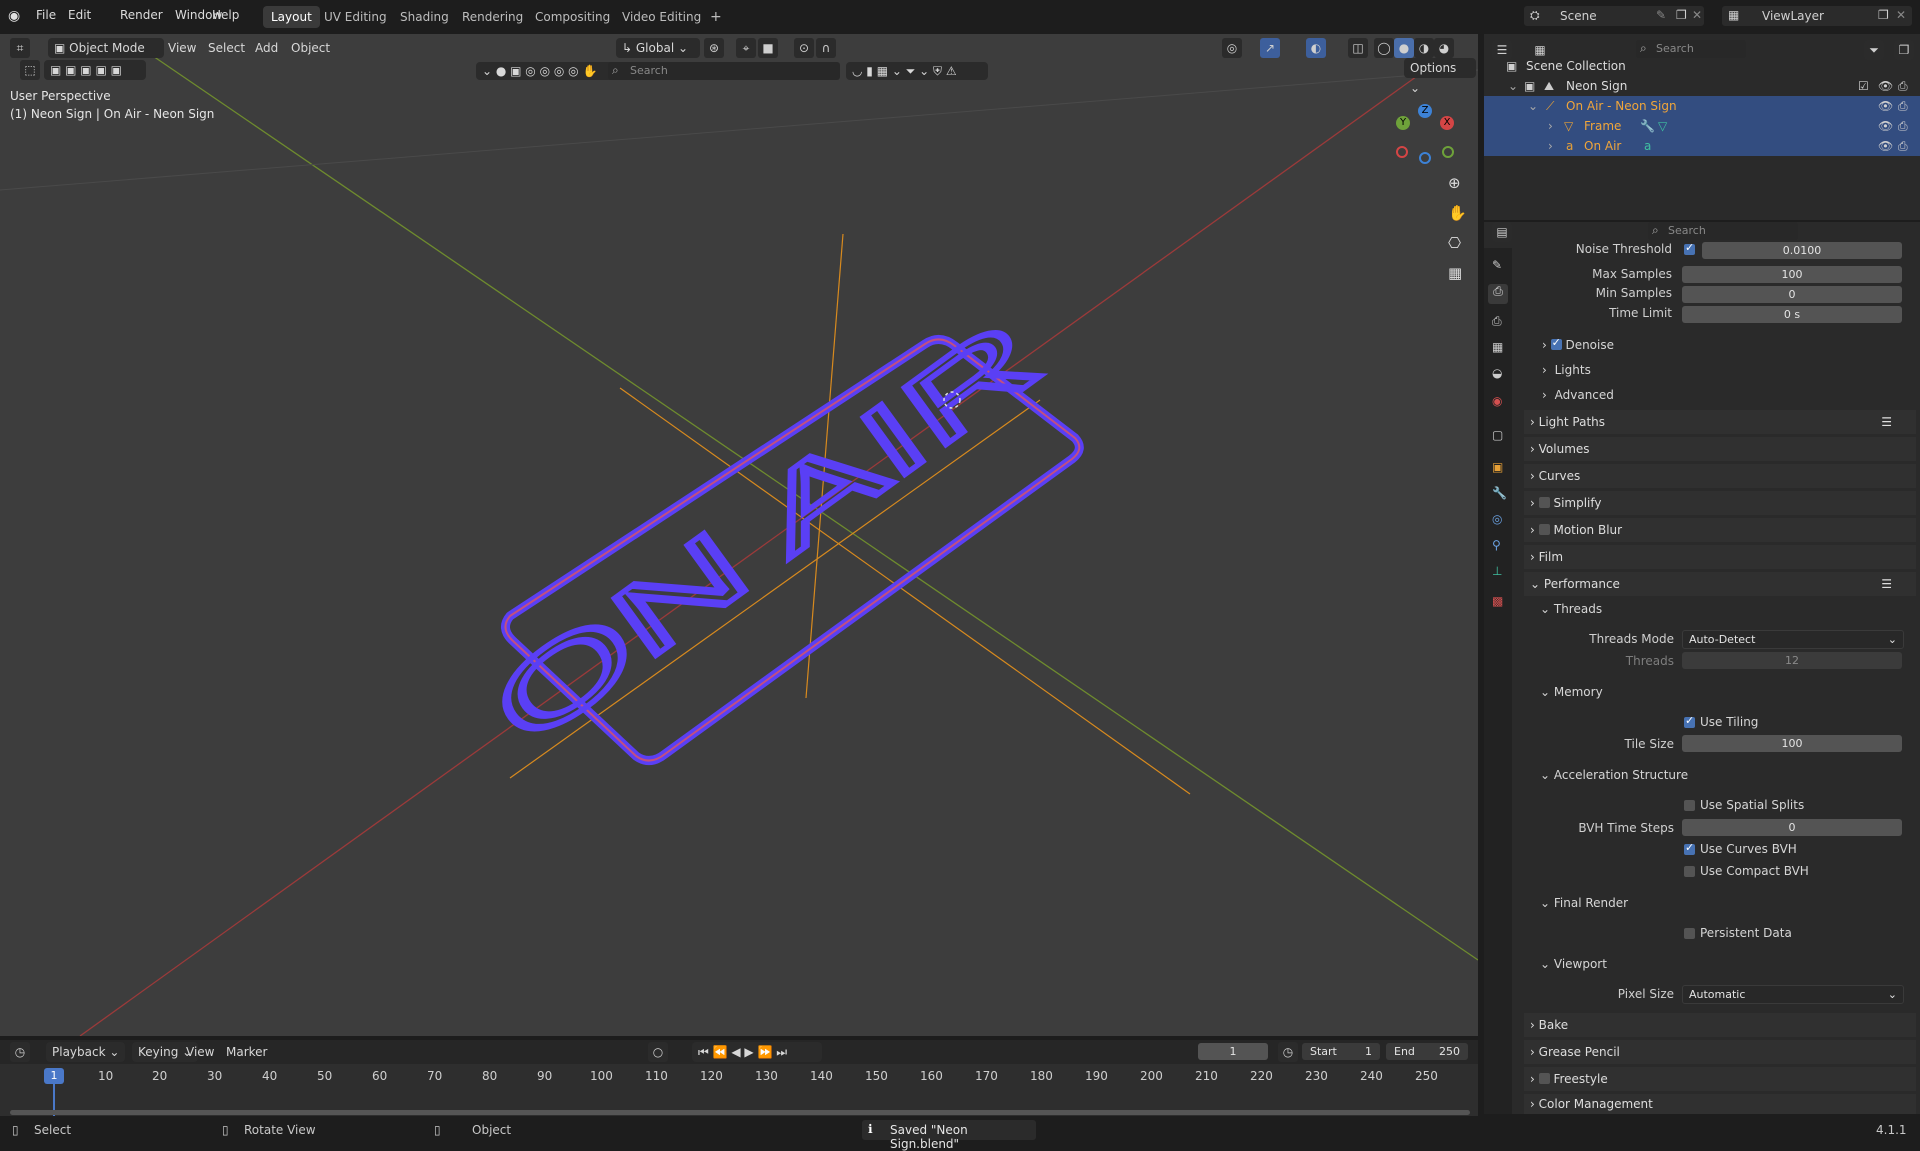 Image resolution: width=1920 pixels, height=1151 pixels. Describe the element at coordinates (658, 48) in the screenshot. I see `transform-orientation: ↳ Global ⌄` at that location.